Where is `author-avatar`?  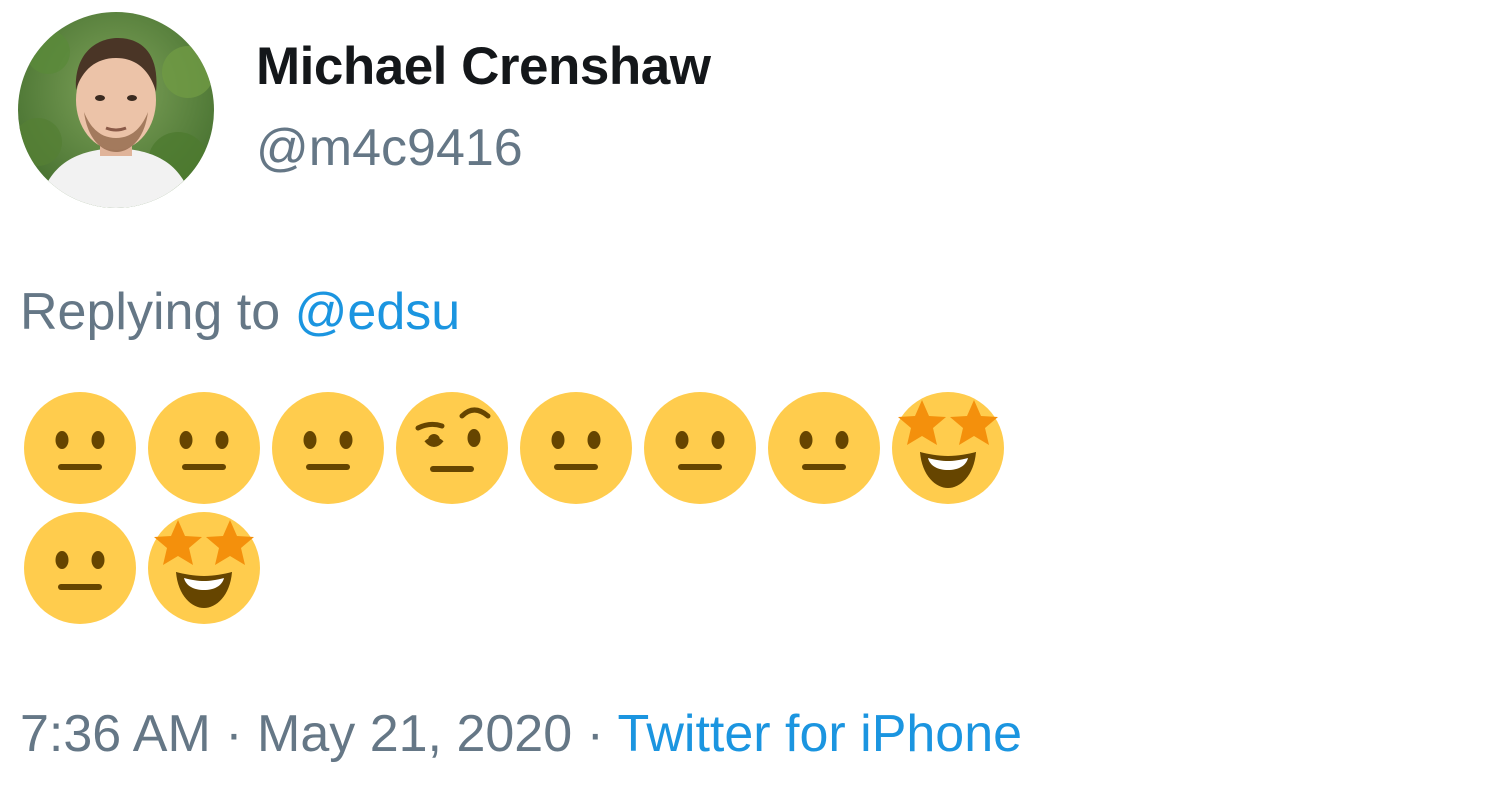
author-avatar is located at coordinates (116, 110).